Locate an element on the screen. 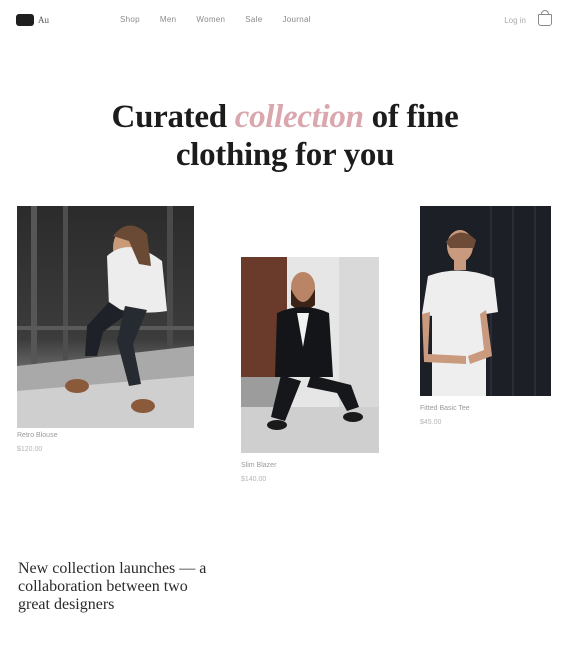  logo-mark-icon is located at coordinates (25, 20).